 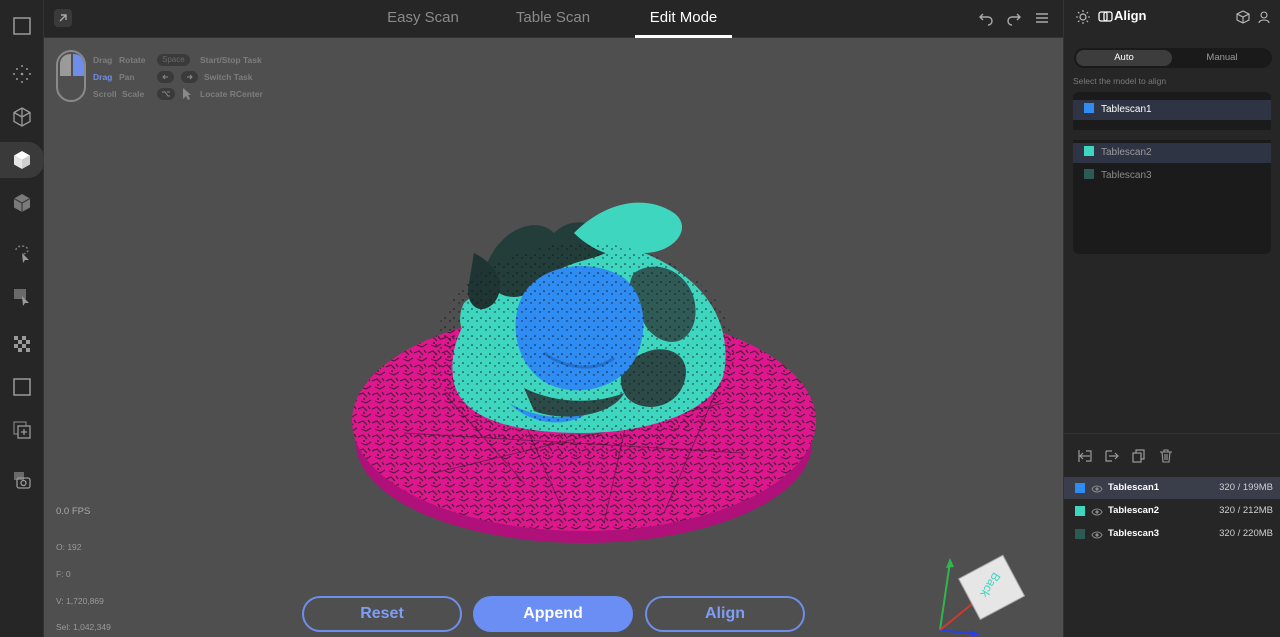 I want to click on user-settings-icon, so click(x=1265, y=19).